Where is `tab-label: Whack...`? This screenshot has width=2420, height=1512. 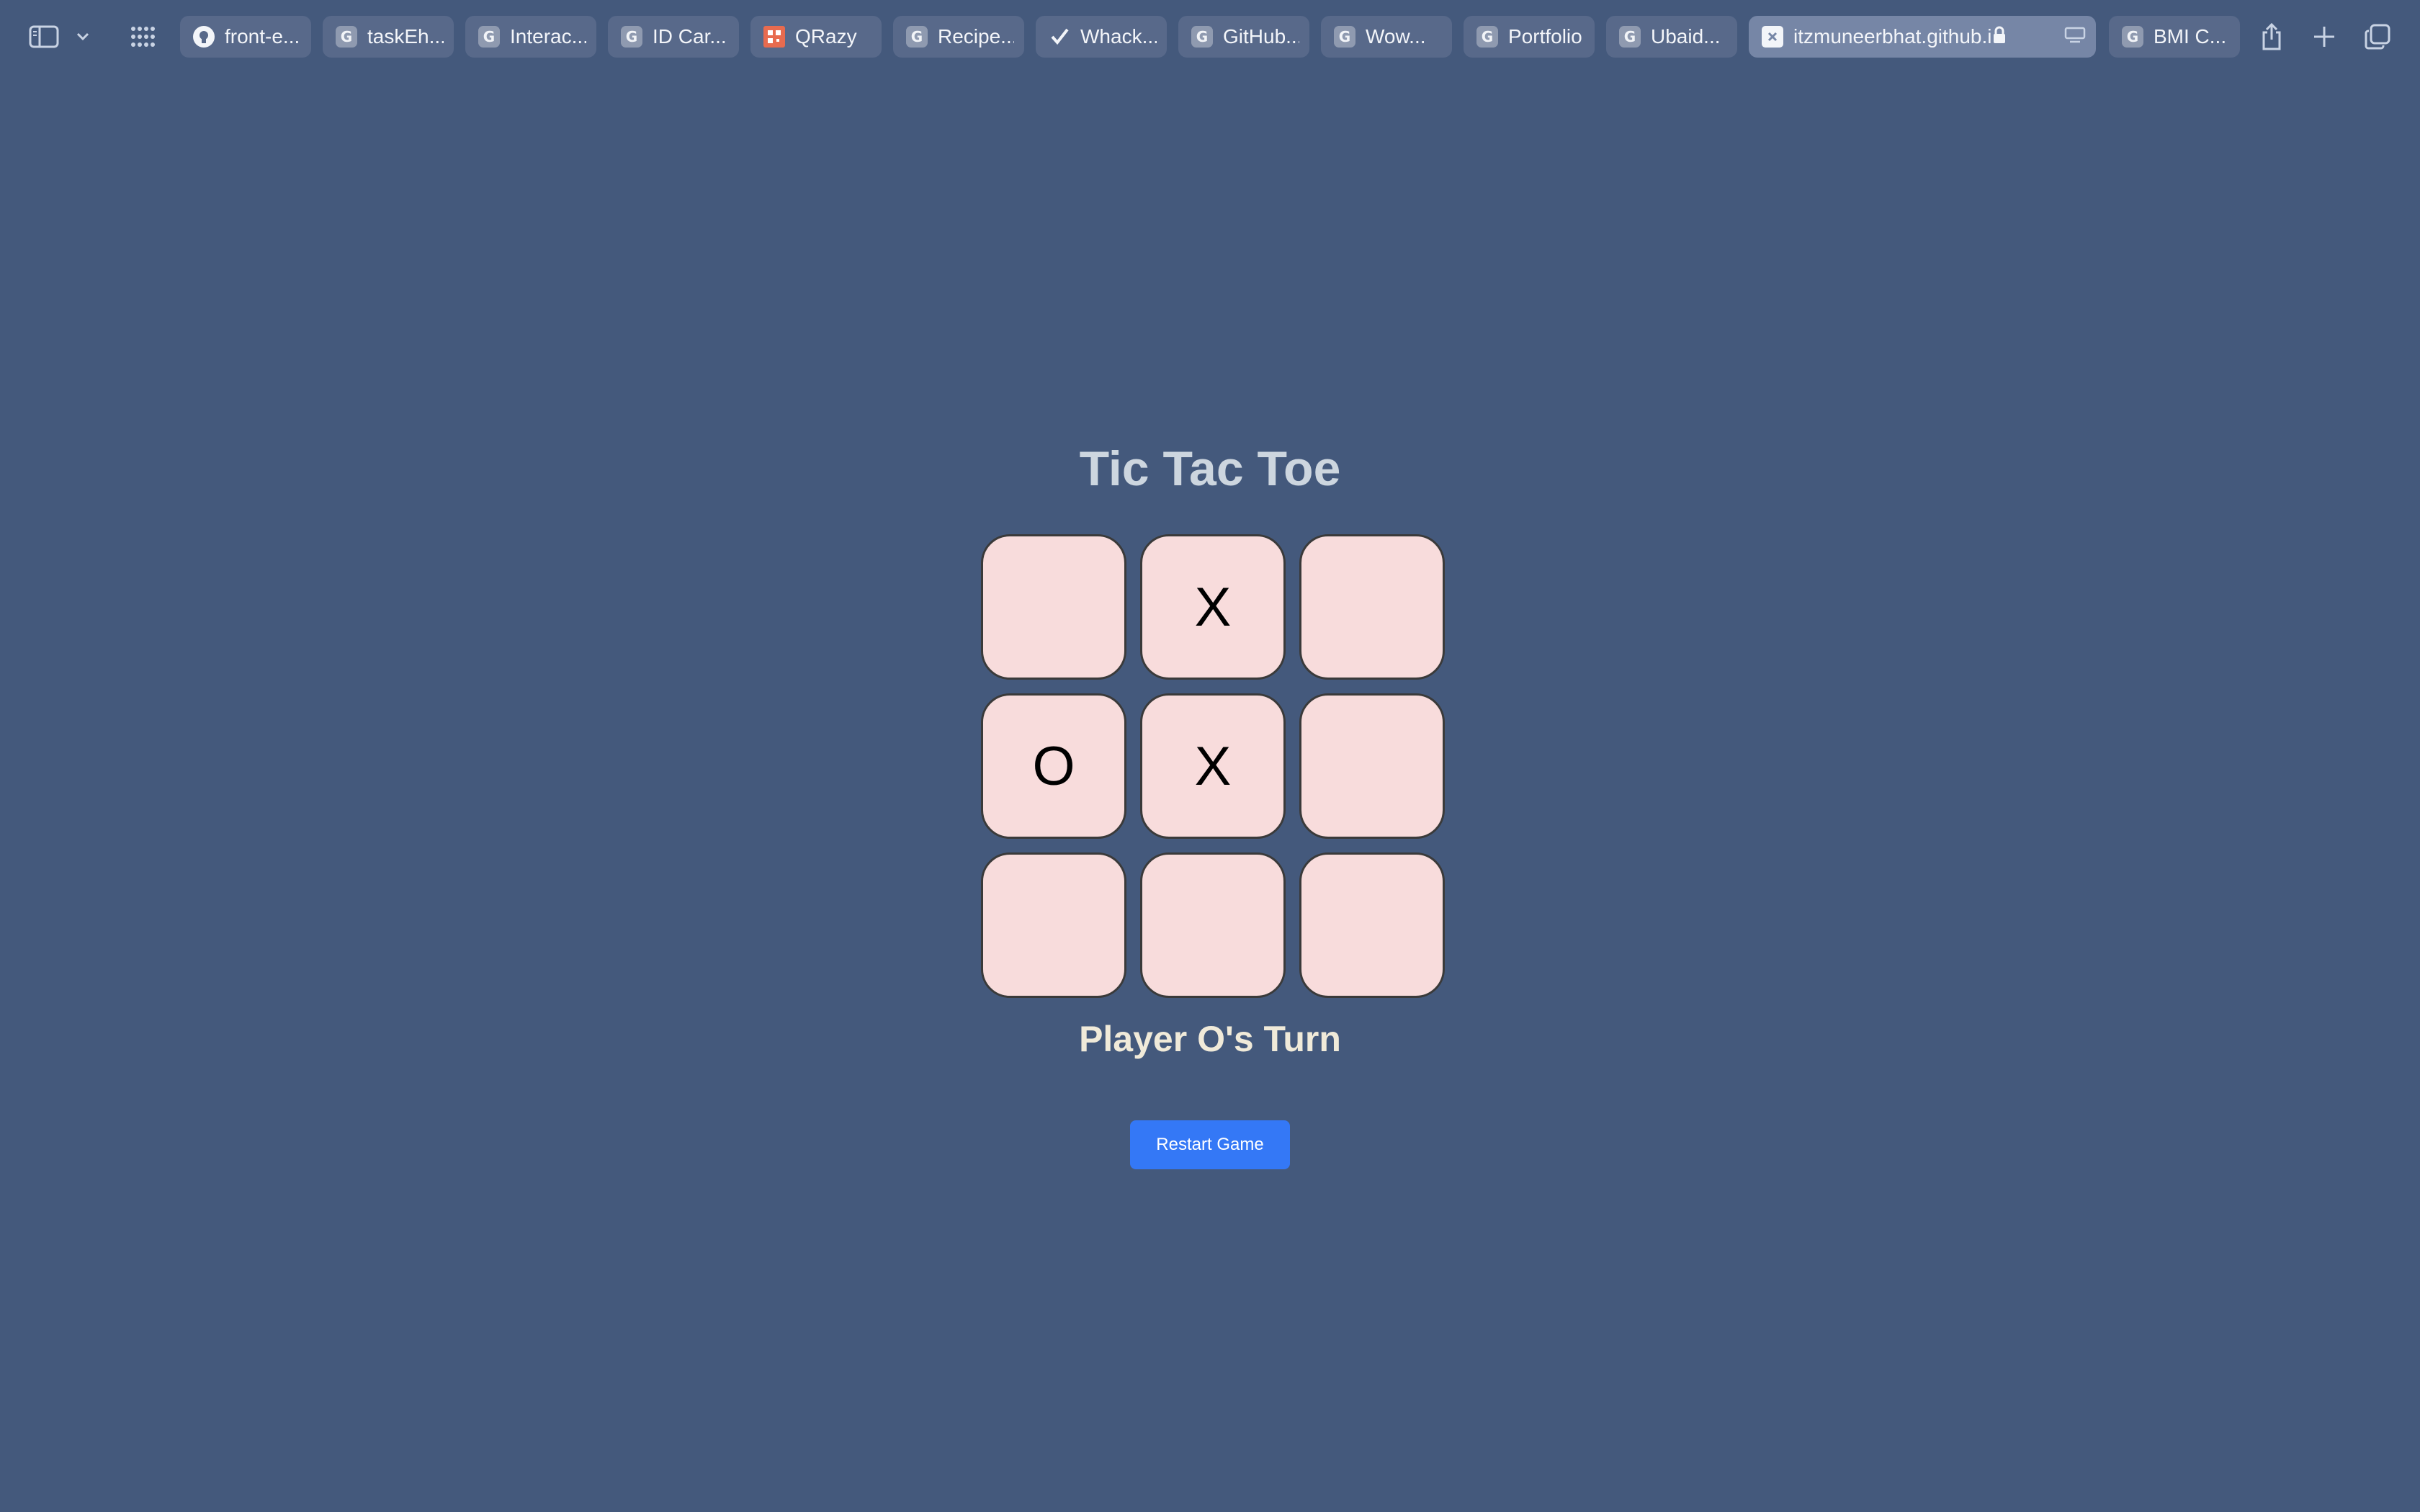 tab-label: Whack... is located at coordinates (1118, 36).